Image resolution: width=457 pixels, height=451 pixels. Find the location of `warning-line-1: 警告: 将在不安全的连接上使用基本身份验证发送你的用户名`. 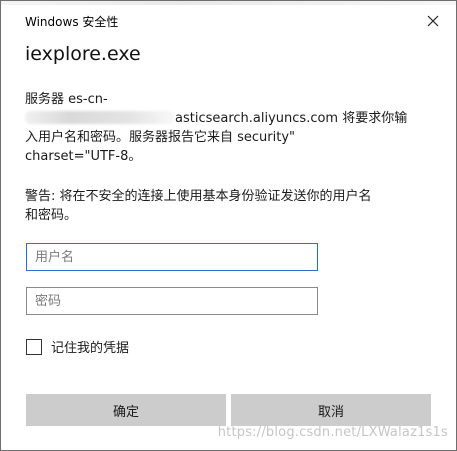

warning-line-1: 警告: 将在不安全的连接上使用基本身份验证发送你的用户名 is located at coordinates (198, 196).